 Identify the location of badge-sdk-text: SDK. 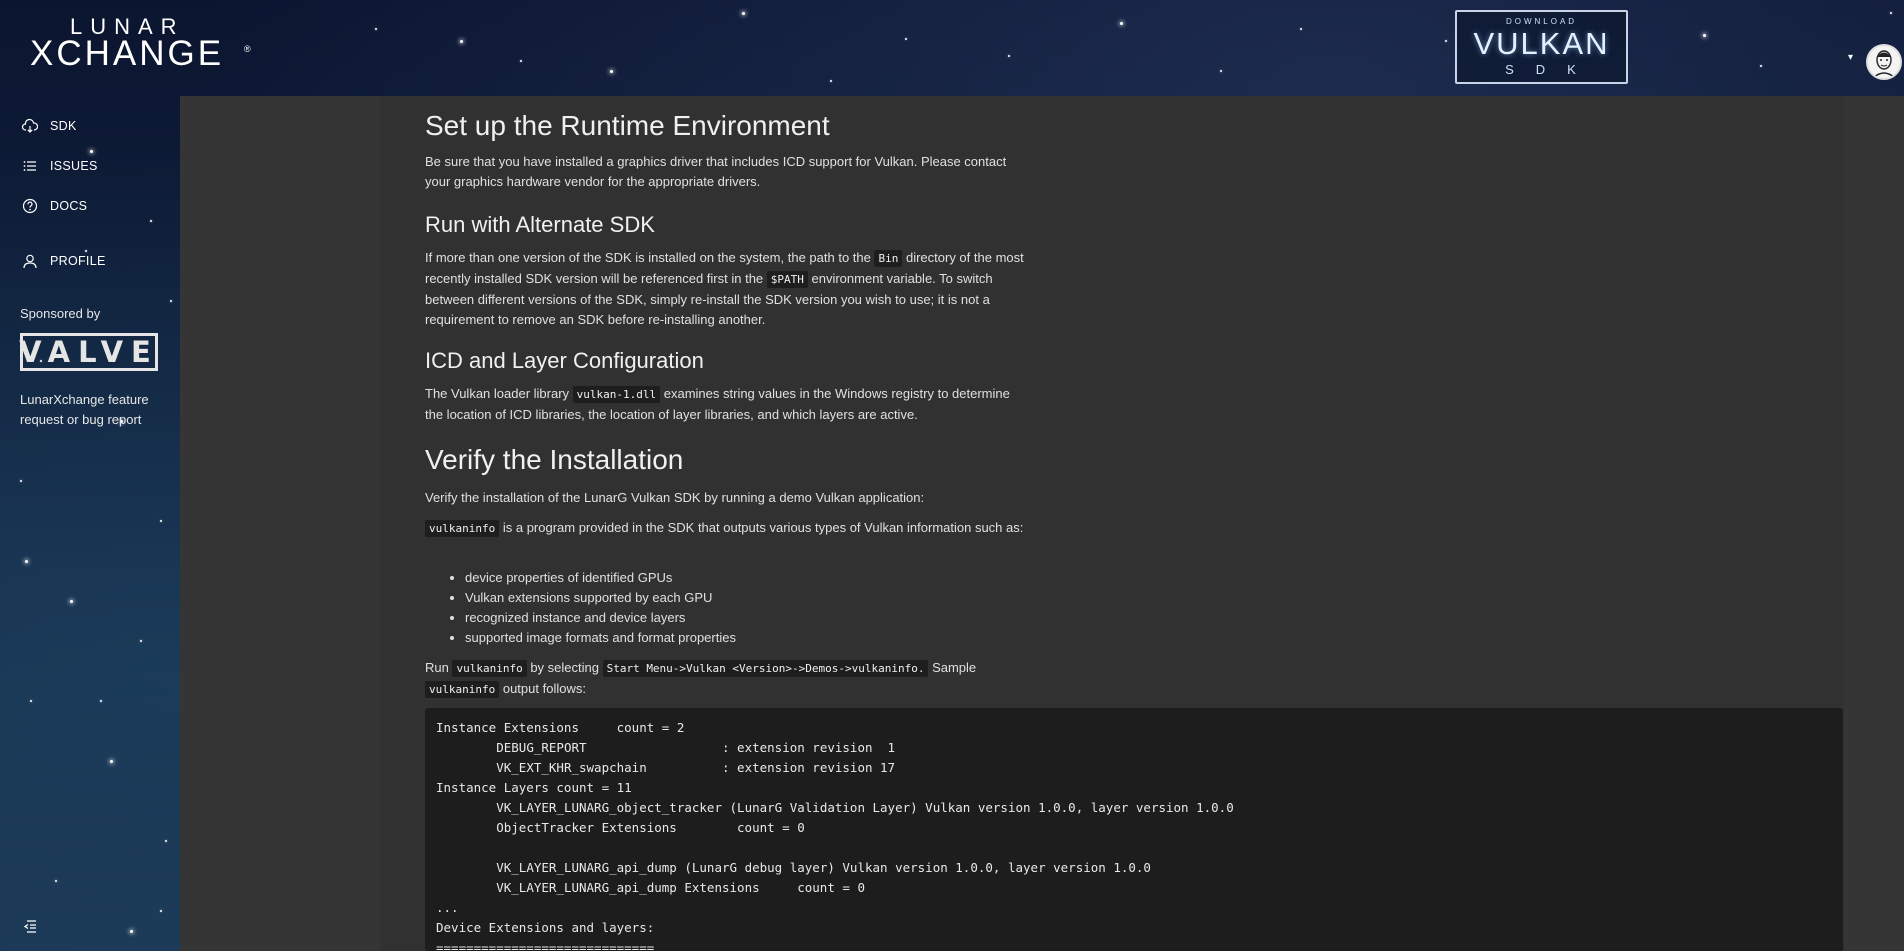
(1551, 69).